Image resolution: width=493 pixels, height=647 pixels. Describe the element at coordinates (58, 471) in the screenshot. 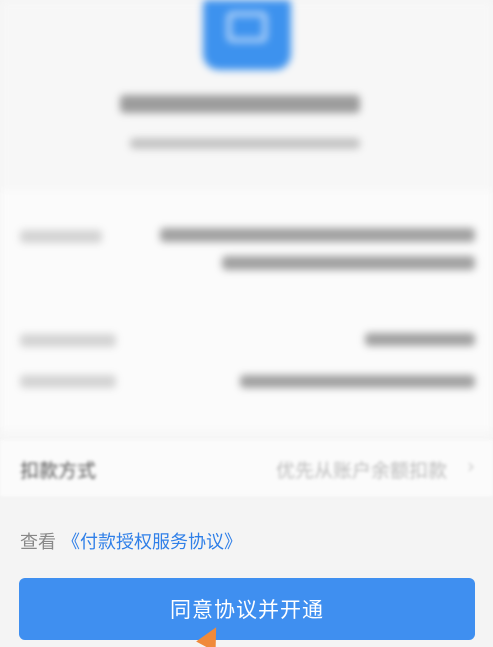

I see `deduction-method-label: 扣款方式` at that location.